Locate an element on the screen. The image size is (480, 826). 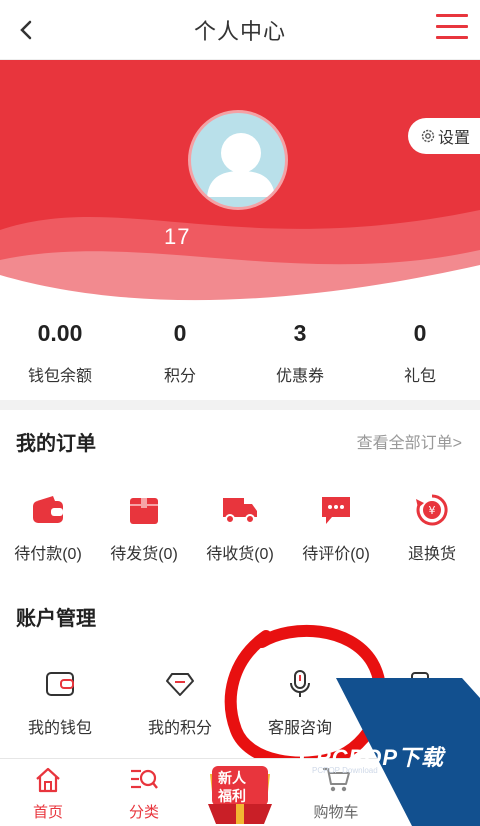
refund-icon: ¥ is located at coordinates (432, 510).